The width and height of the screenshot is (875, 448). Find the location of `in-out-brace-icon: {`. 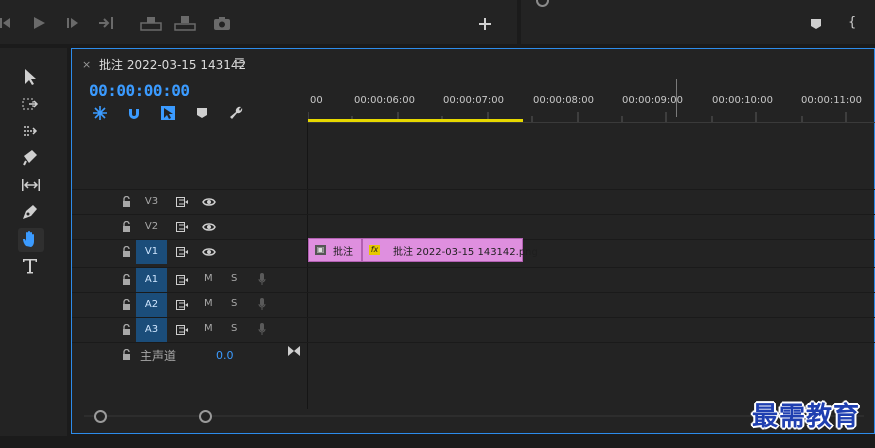

in-out-brace-icon: { is located at coordinates (852, 22).